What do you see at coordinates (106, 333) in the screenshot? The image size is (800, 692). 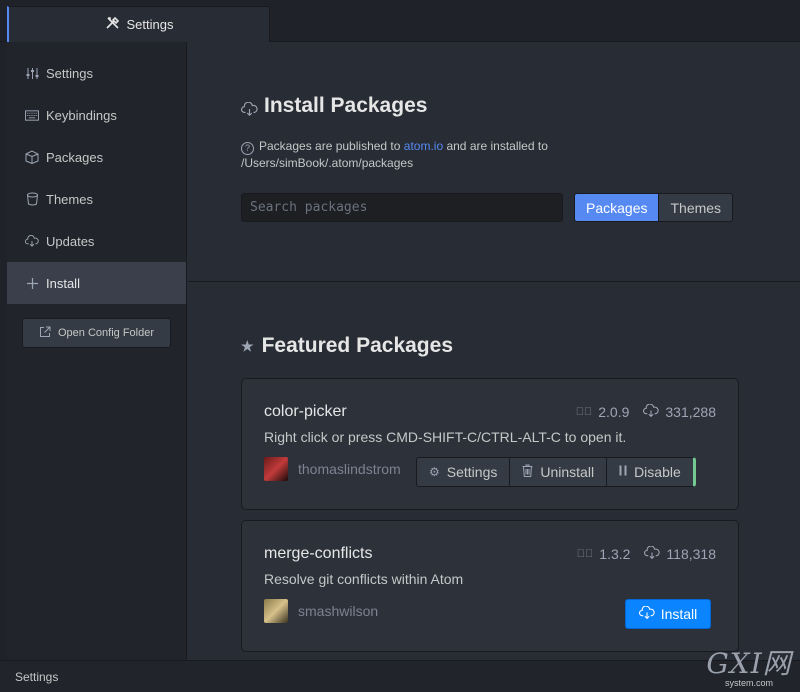 I see `open-config-label: Open Config Folder` at bounding box center [106, 333].